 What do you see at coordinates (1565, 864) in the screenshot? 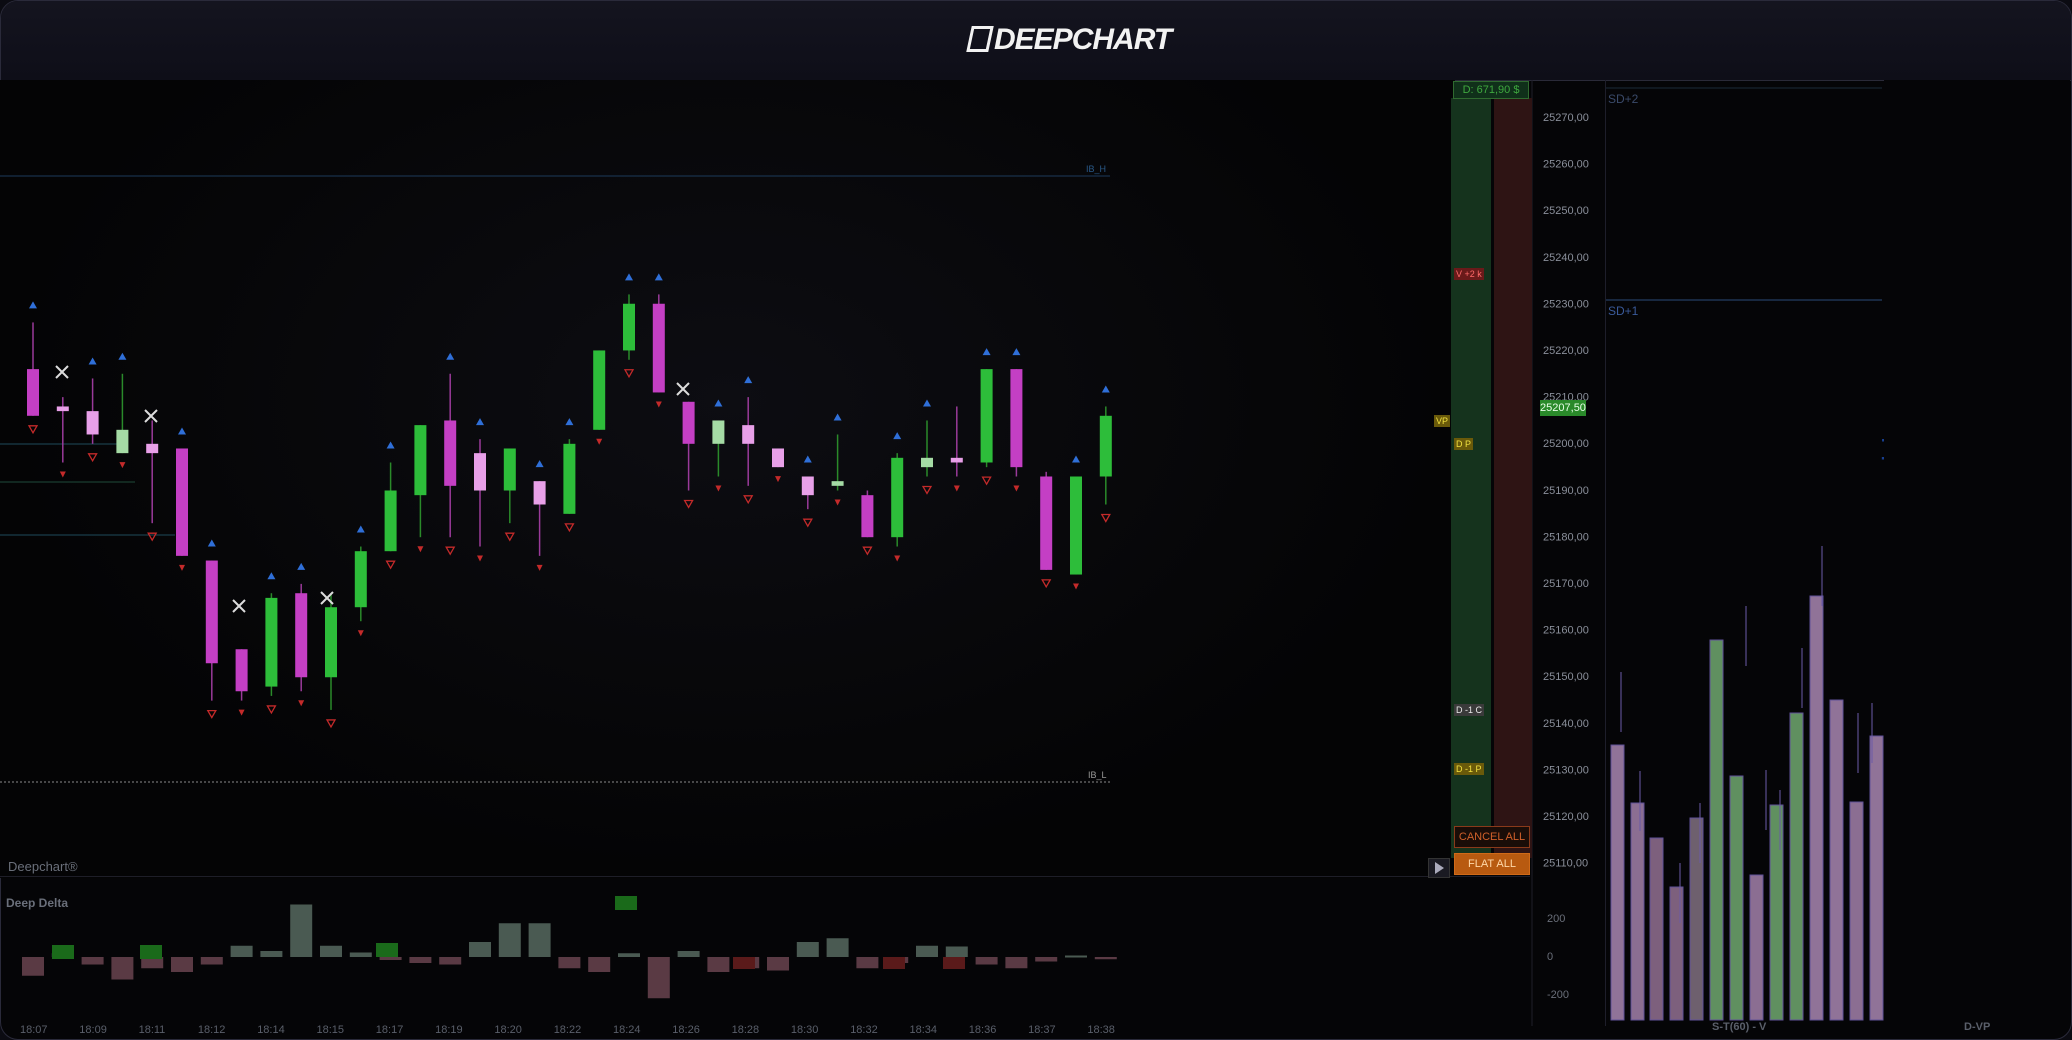
I see `price-axis-label: 25110,00` at bounding box center [1565, 864].